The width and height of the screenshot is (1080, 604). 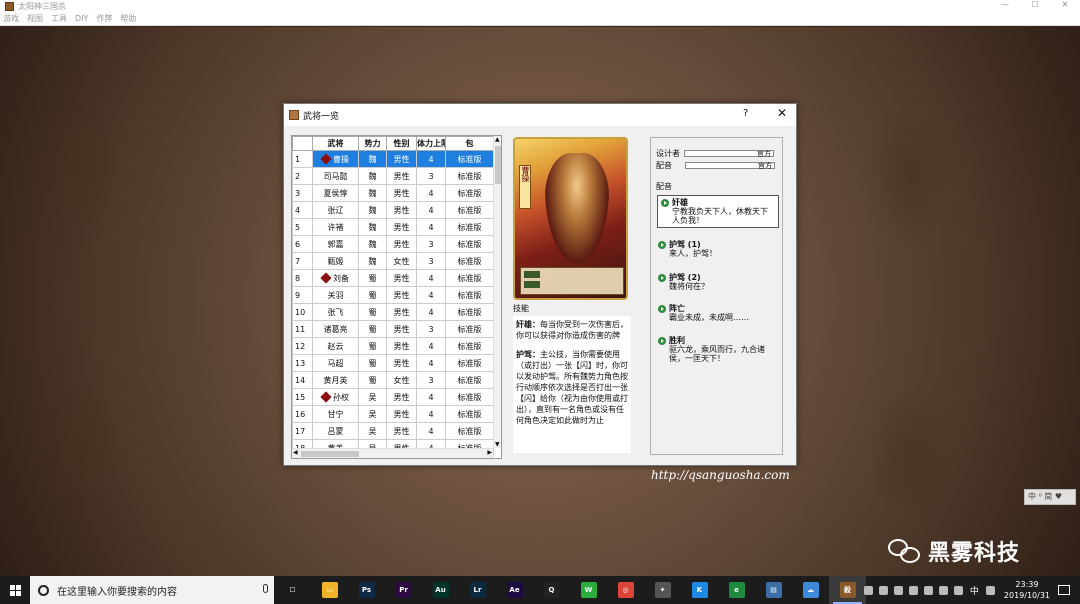 What do you see at coordinates (1064, 590) in the screenshot?
I see `notification-icon` at bounding box center [1064, 590].